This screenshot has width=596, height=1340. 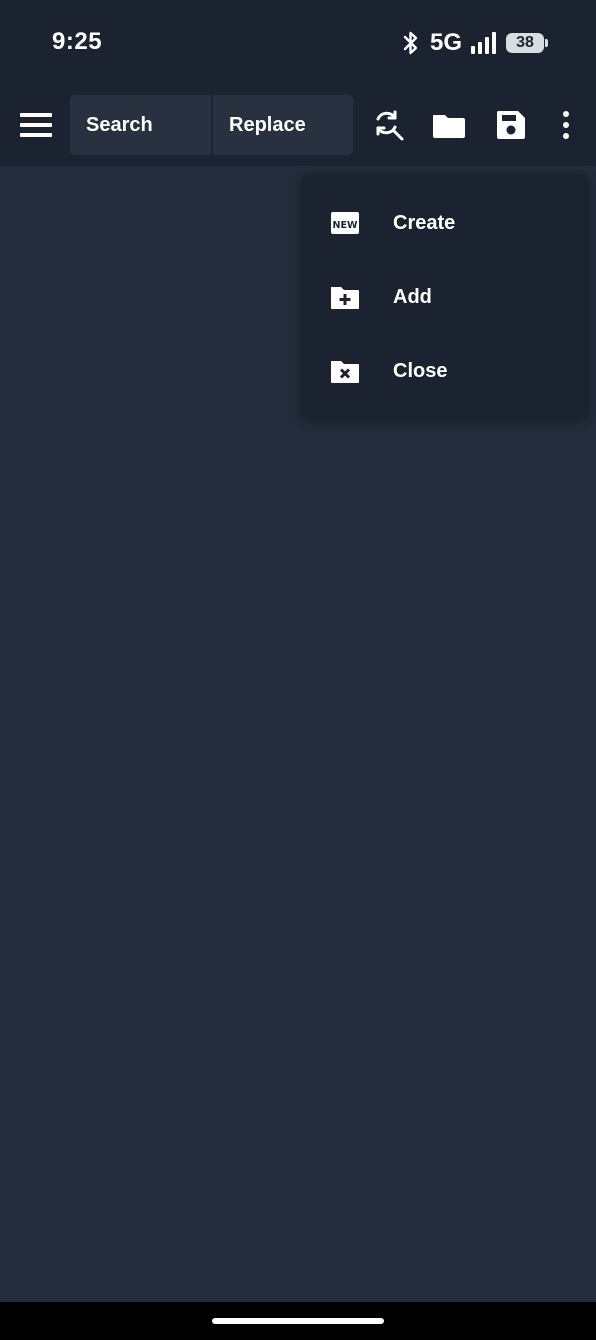 What do you see at coordinates (566, 125) in the screenshot?
I see `more-vert-icon` at bounding box center [566, 125].